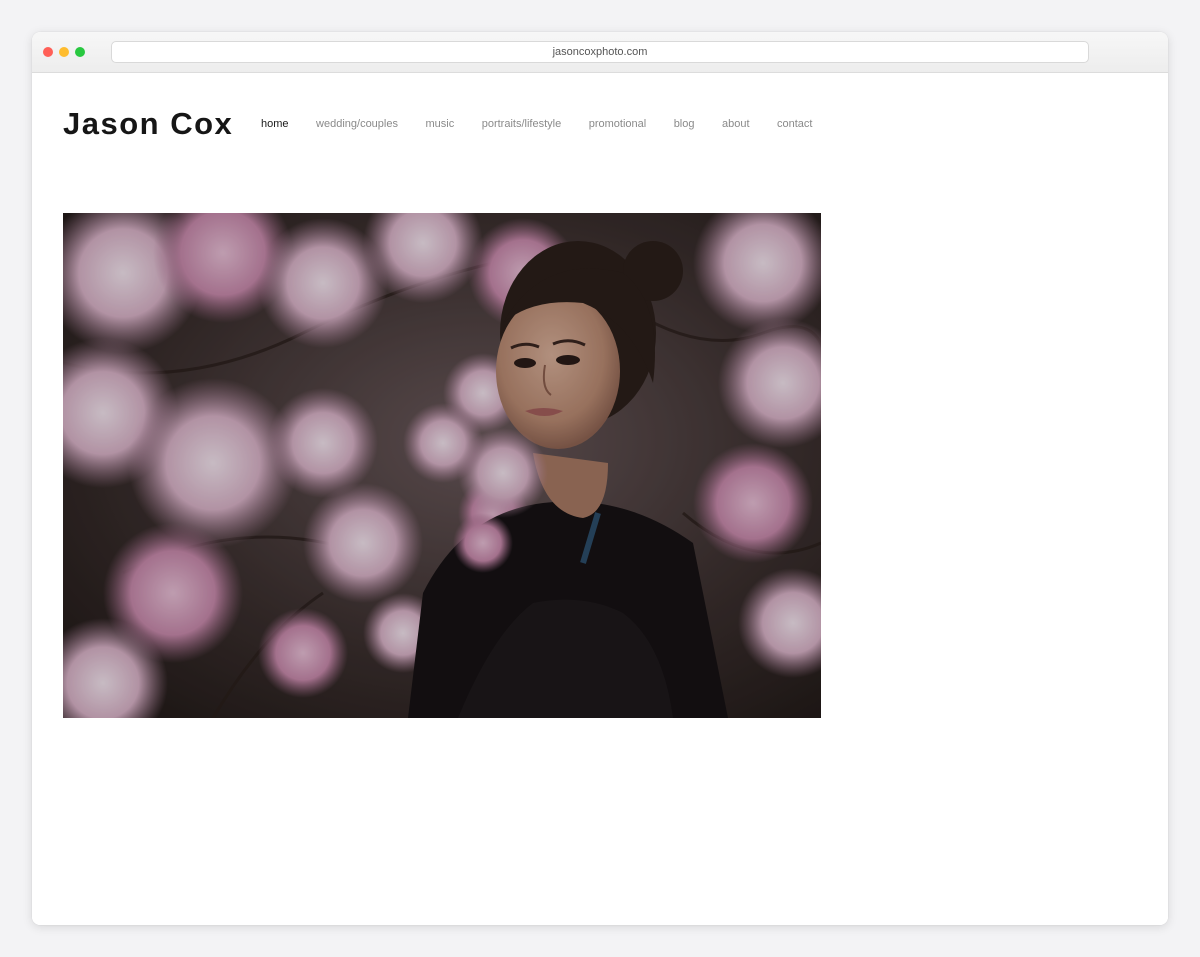 The width and height of the screenshot is (1200, 957). What do you see at coordinates (275, 124) in the screenshot?
I see `nav-item-home: home` at bounding box center [275, 124].